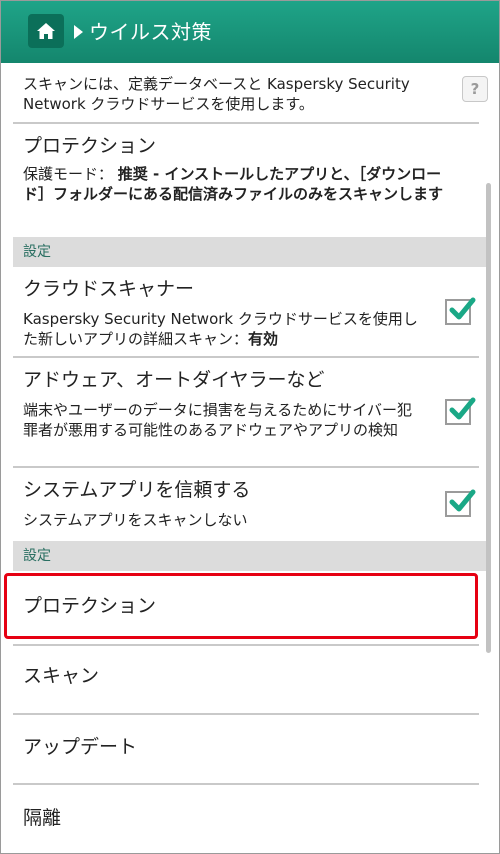 The width and height of the screenshot is (500, 854). Describe the element at coordinates (150, 32) in the screenshot. I see `page-title: ウイルス対策` at that location.